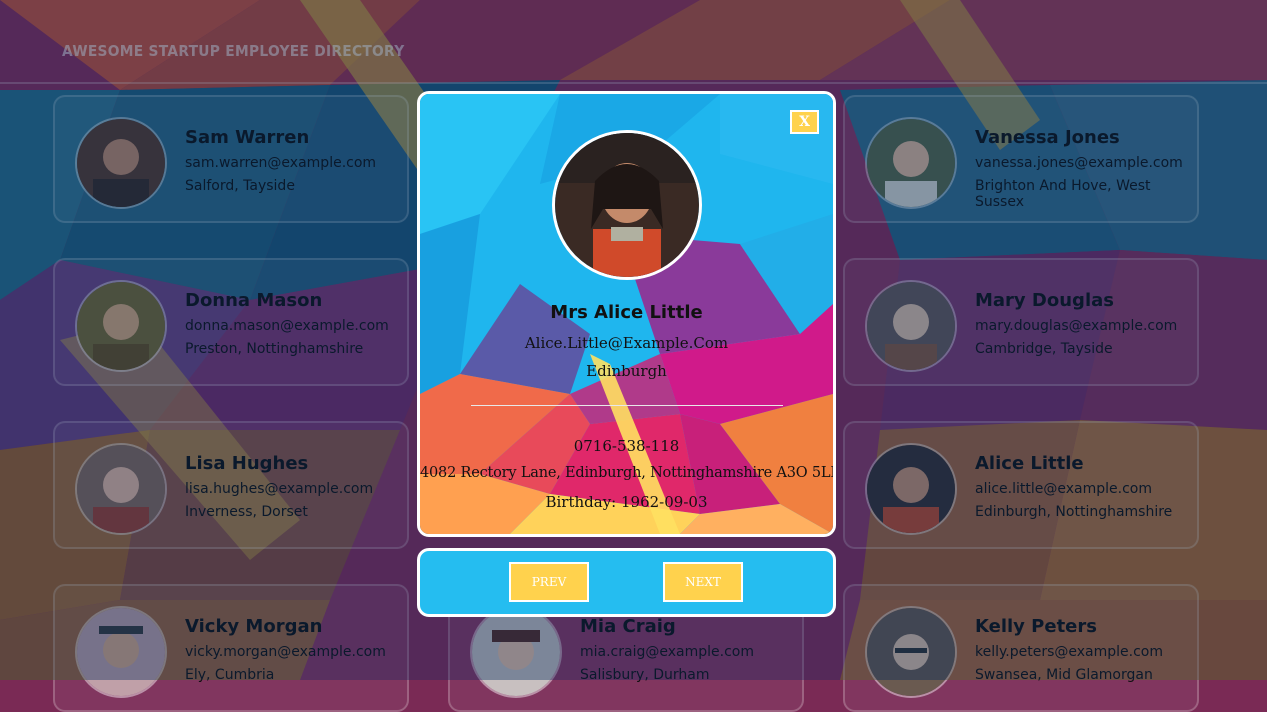 The height and width of the screenshot is (712, 1267). Describe the element at coordinates (627, 205) in the screenshot. I see `modal-avatar` at that location.